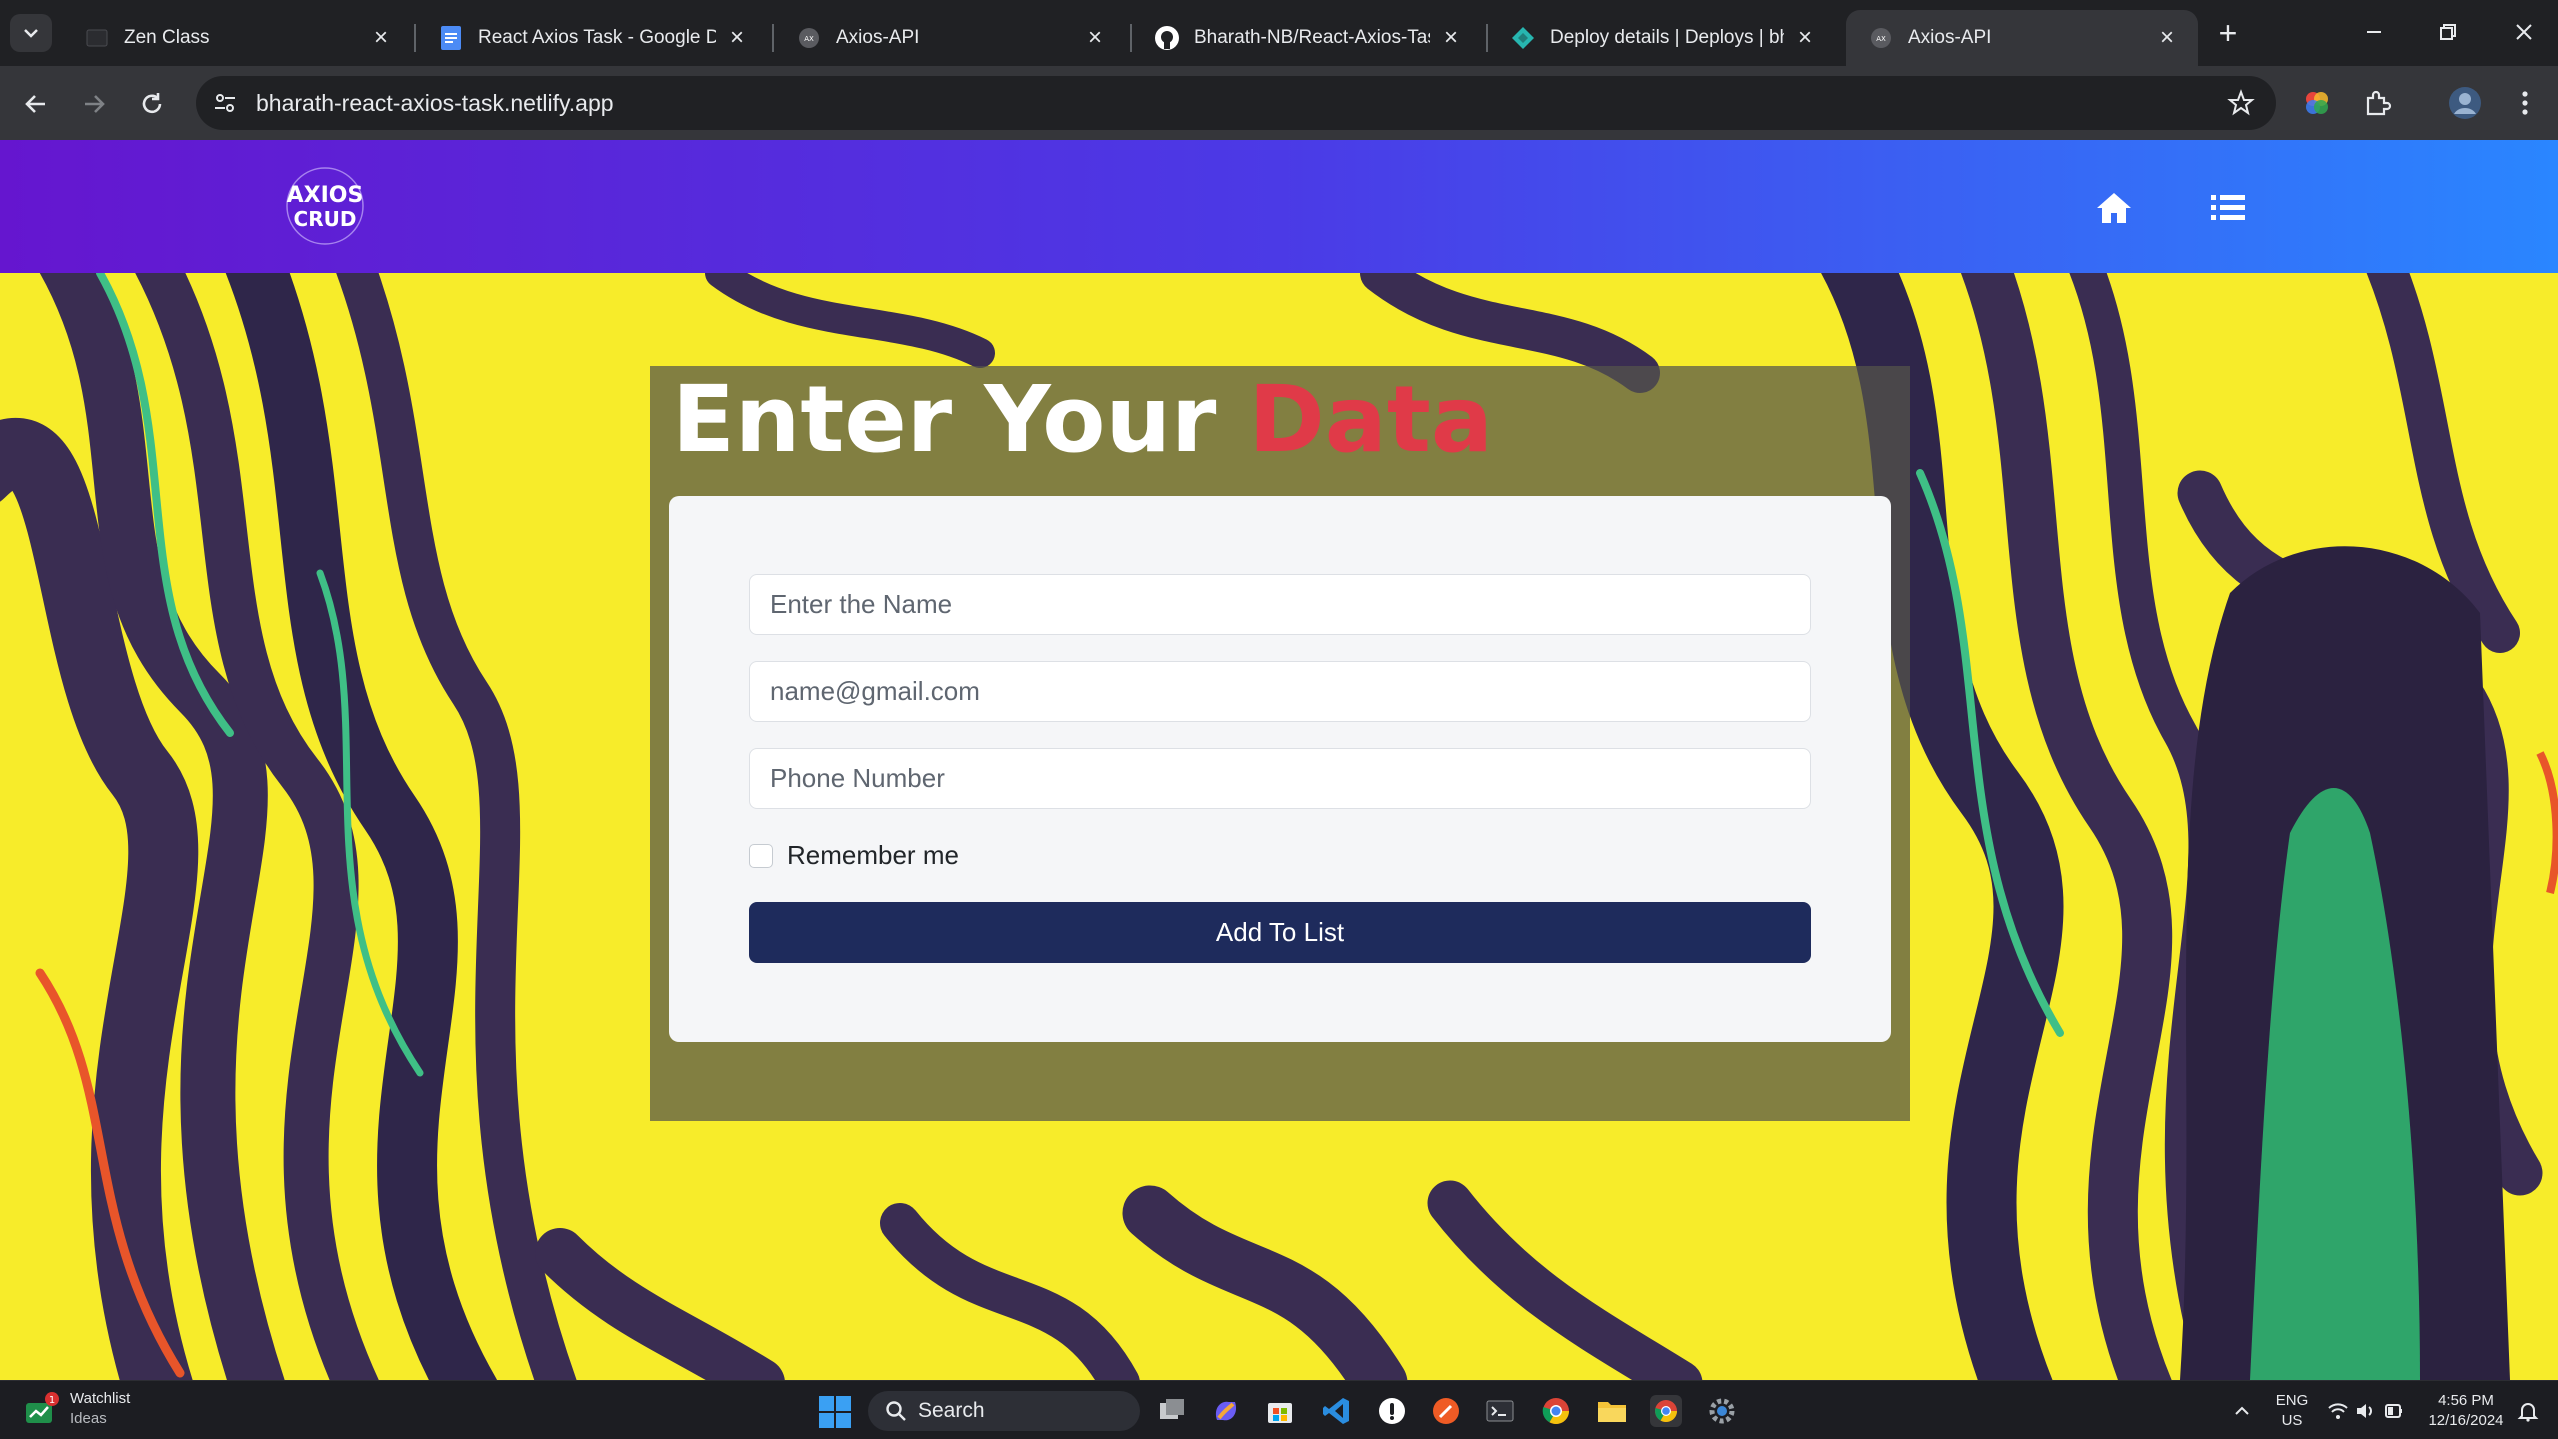 Image resolution: width=2558 pixels, height=1439 pixels. What do you see at coordinates (325, 219) in the screenshot?
I see `logo-line-2: CRUD` at bounding box center [325, 219].